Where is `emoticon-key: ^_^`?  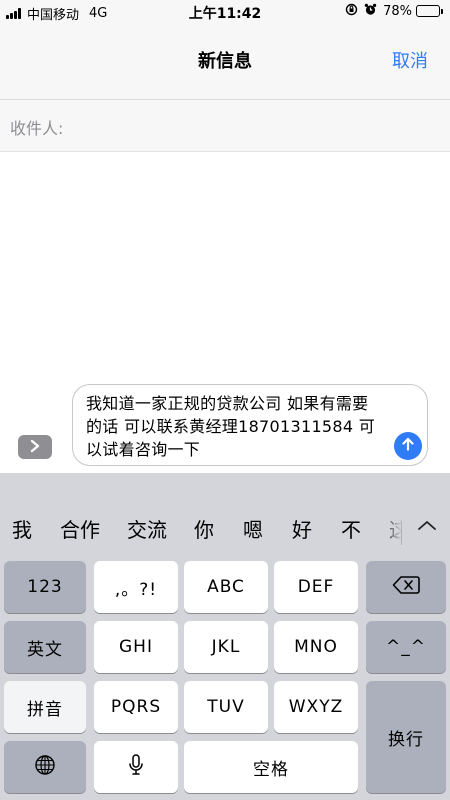
emoticon-key: ^_^ is located at coordinates (406, 647).